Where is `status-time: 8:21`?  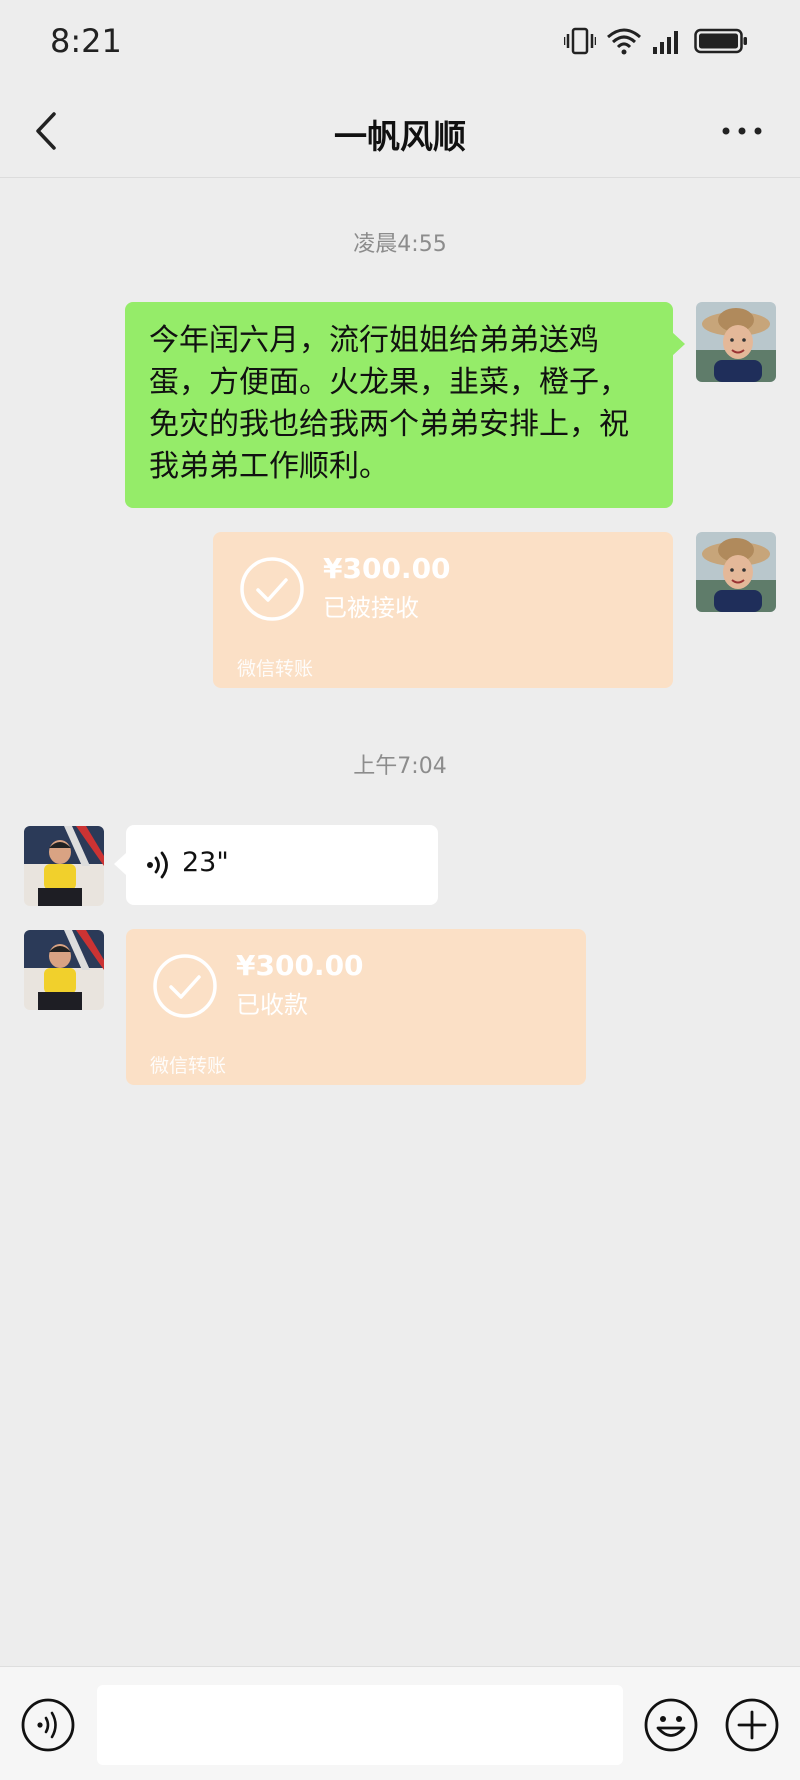 status-time: 8:21 is located at coordinates (86, 41).